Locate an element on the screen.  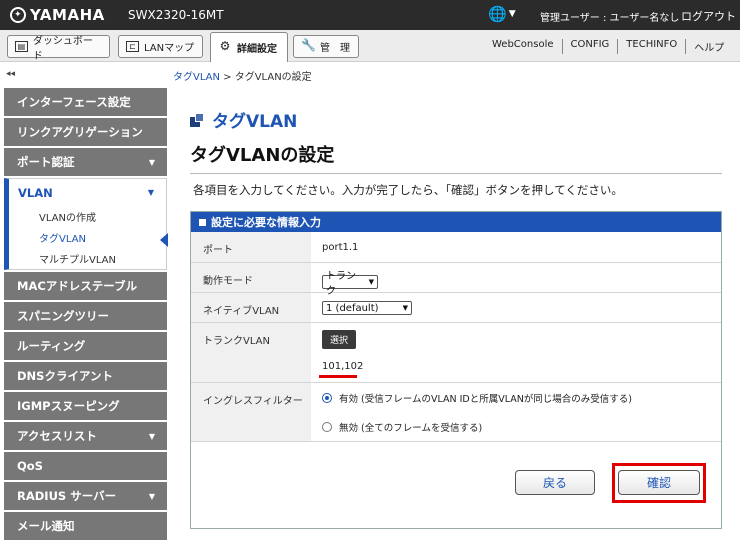
vlan-submenu: VLANの作成 タグVLAN マルチプルVLAN is located at coordinates (86, 238).